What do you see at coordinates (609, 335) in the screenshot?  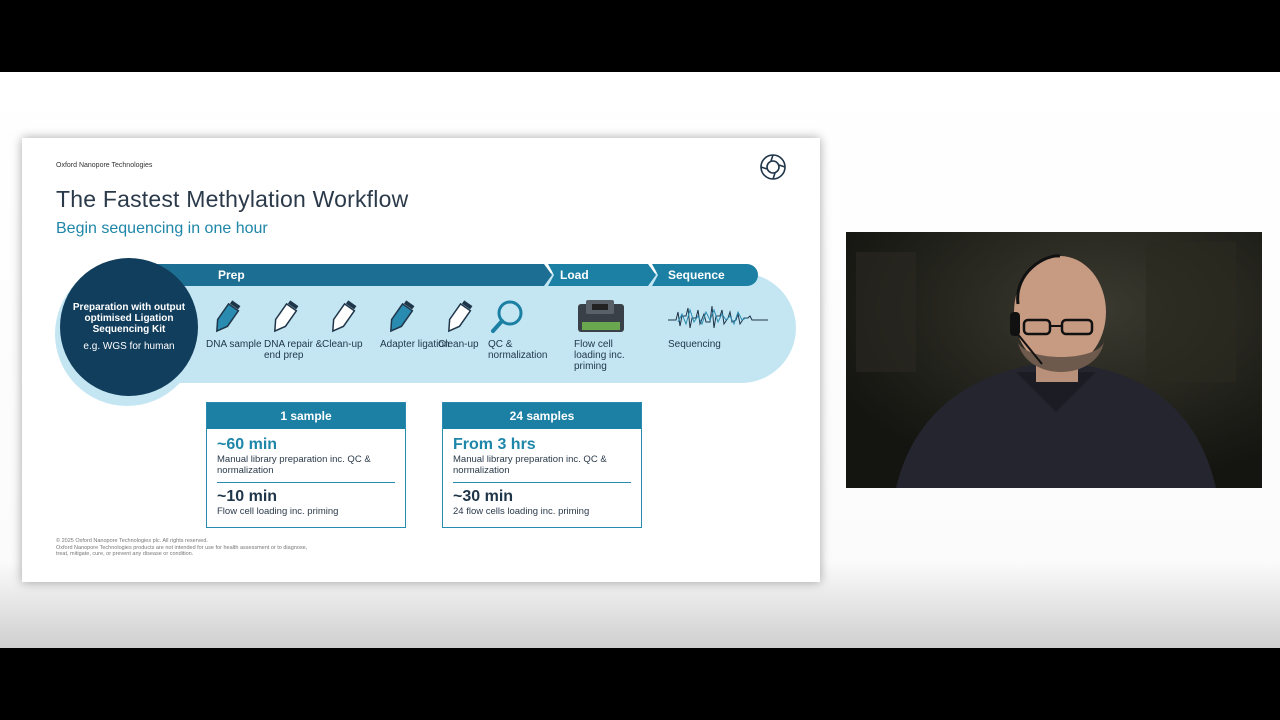 I see `step-flow-cell: Flow cell loading inc. priming` at bounding box center [609, 335].